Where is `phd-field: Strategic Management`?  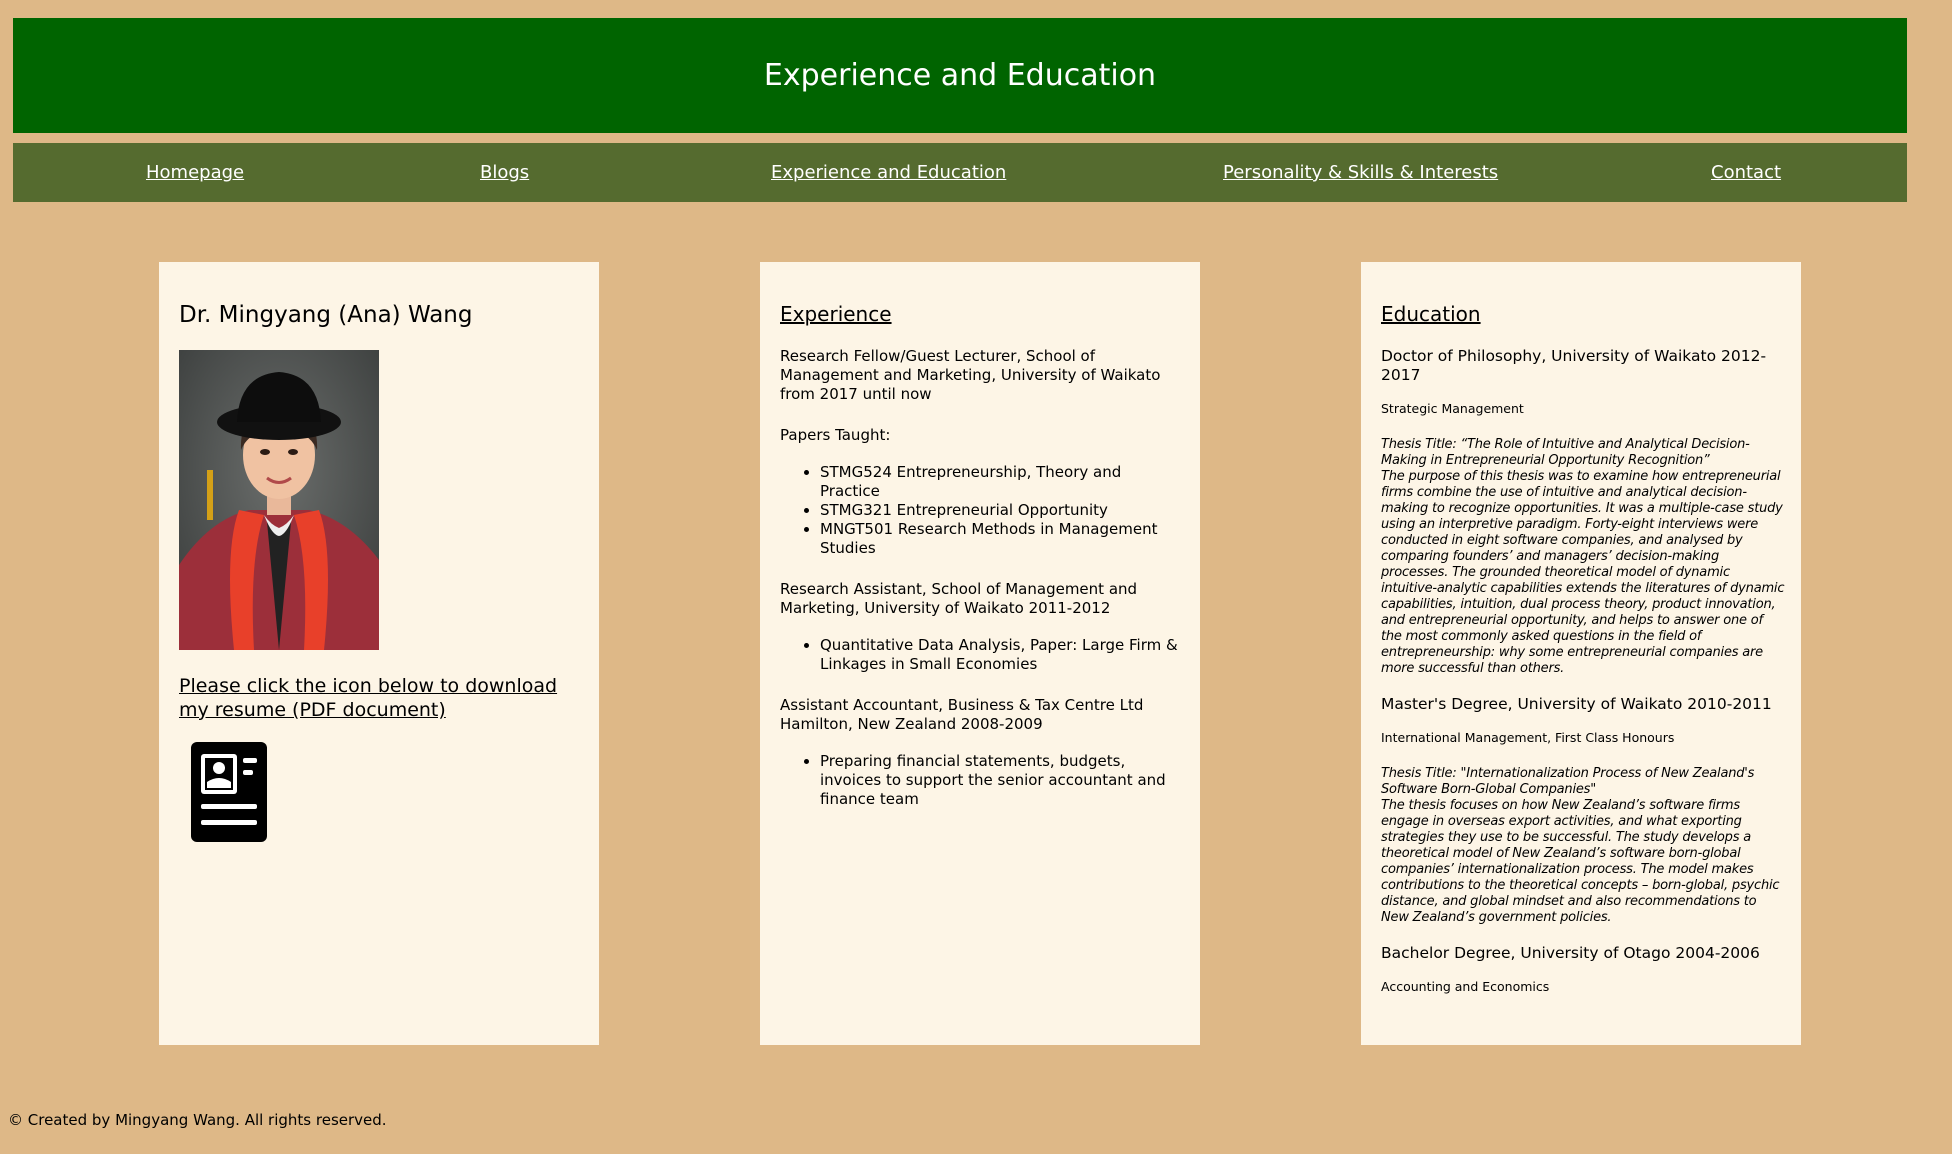
phd-field: Strategic Management is located at coordinates (1452, 408).